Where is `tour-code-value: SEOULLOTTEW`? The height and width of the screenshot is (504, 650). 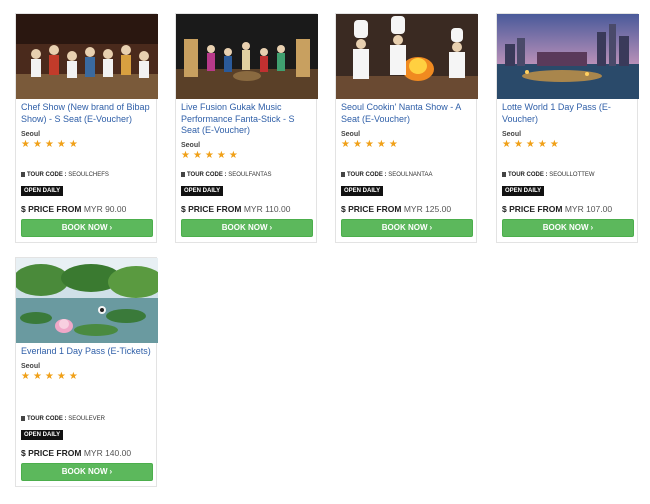 tour-code-value: SEOULLOTTEW is located at coordinates (572, 175).